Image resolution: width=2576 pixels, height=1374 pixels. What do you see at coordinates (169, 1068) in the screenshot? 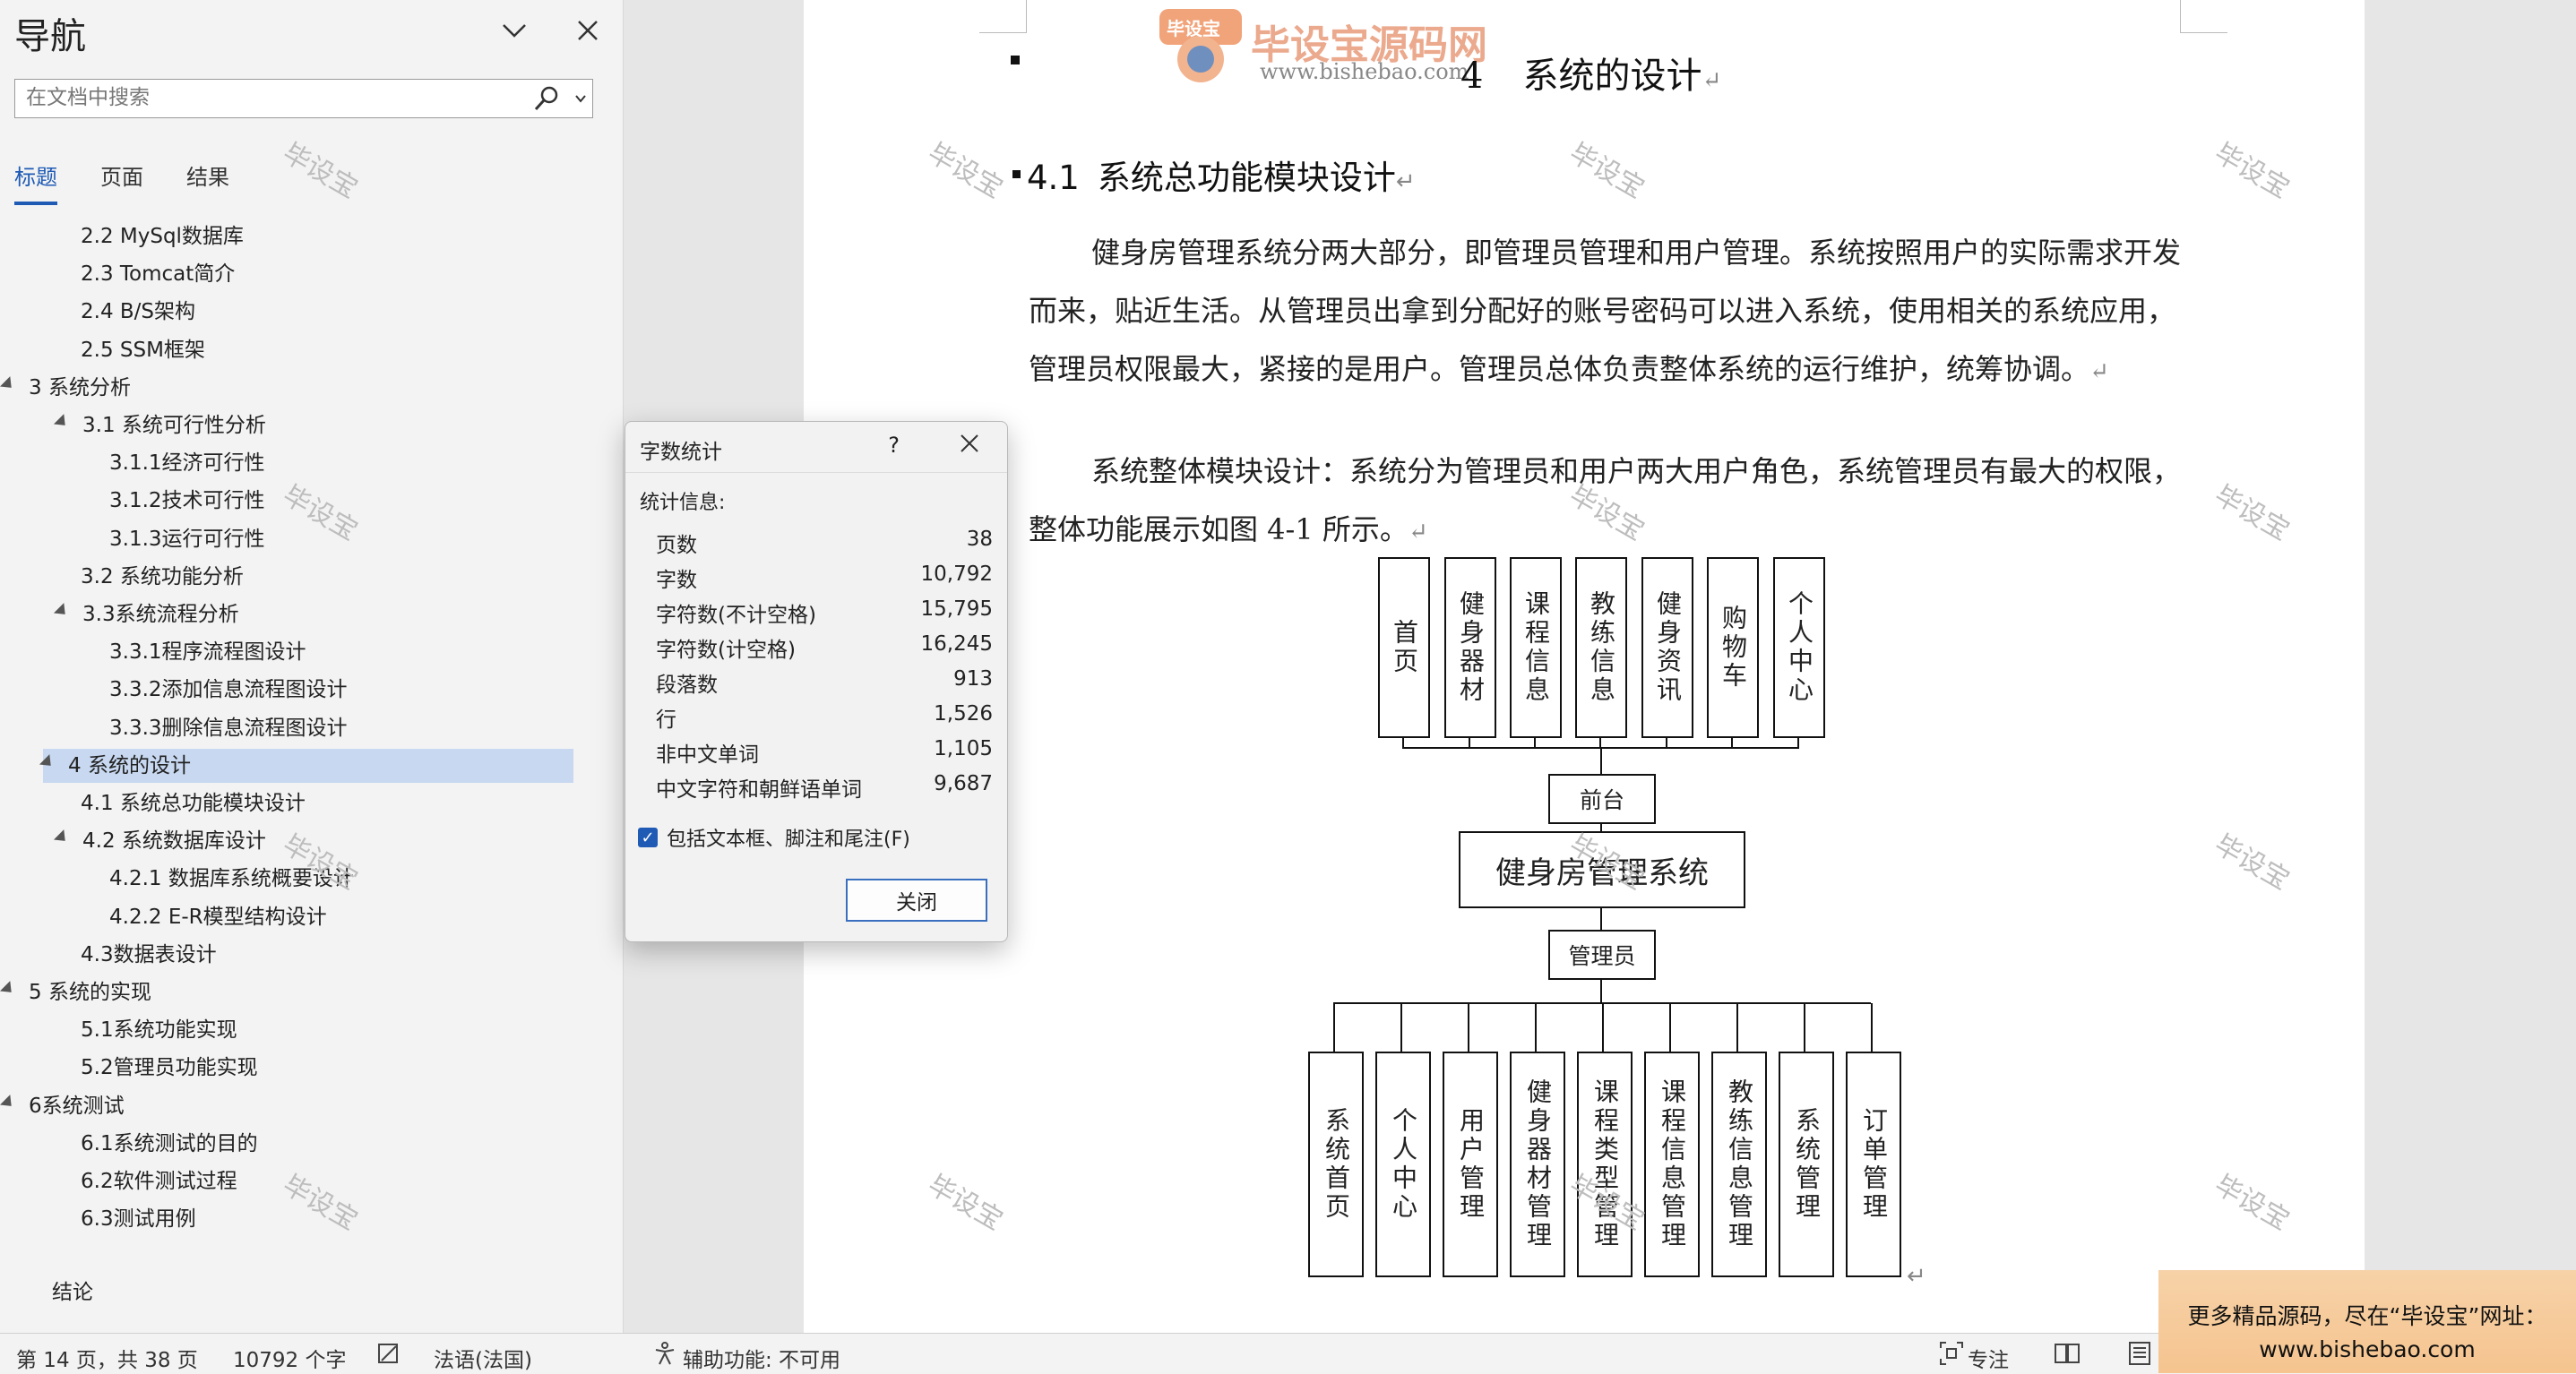
I see `nav-heading-label: 5.2管理员功能实现` at bounding box center [169, 1068].